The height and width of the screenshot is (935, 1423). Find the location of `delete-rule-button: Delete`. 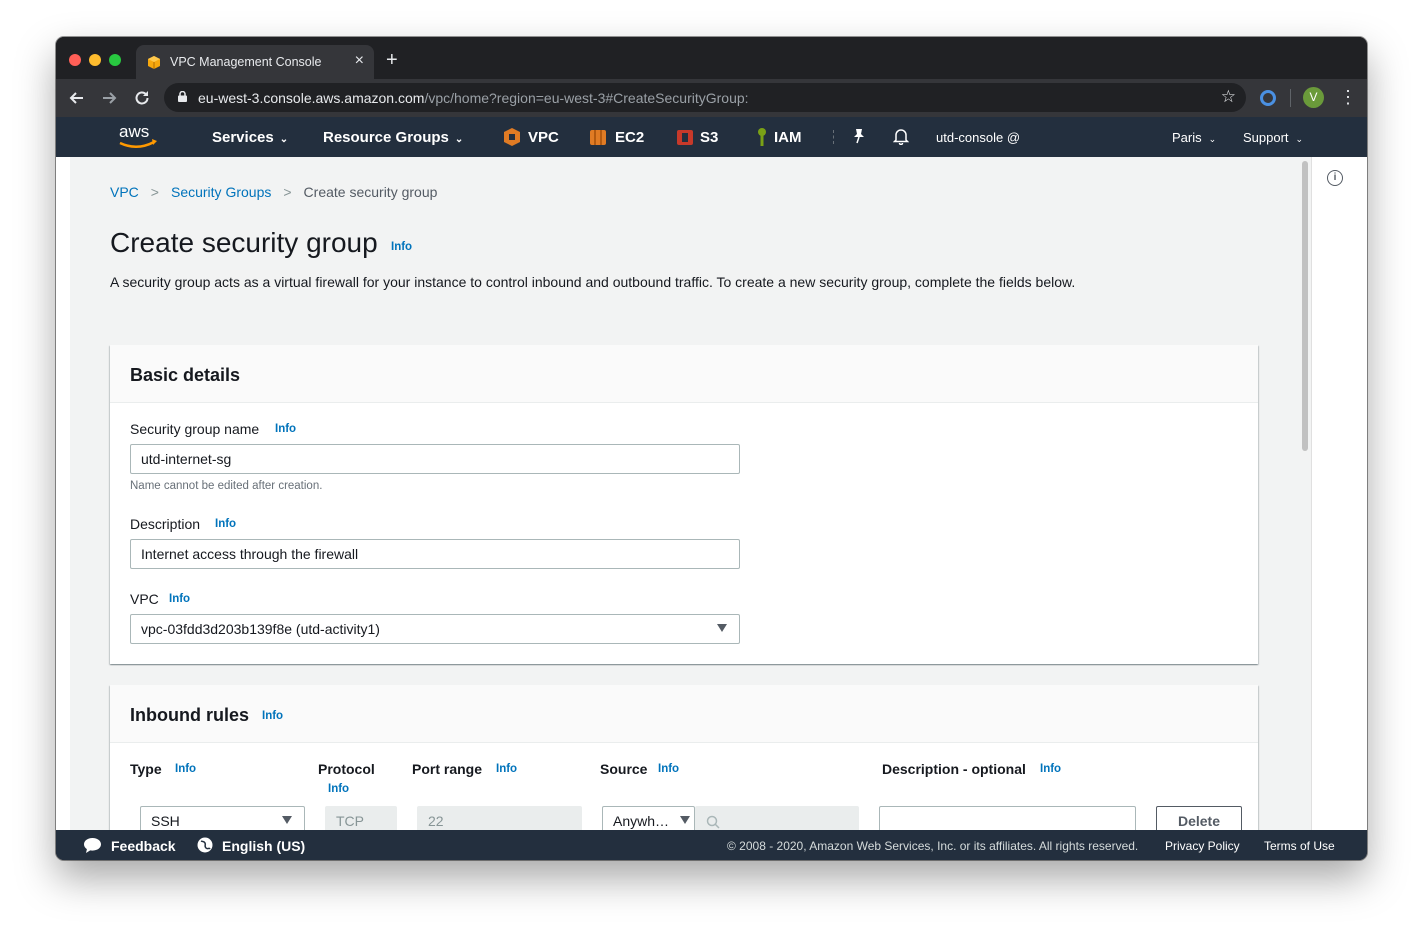

delete-rule-button: Delete is located at coordinates (1199, 818).